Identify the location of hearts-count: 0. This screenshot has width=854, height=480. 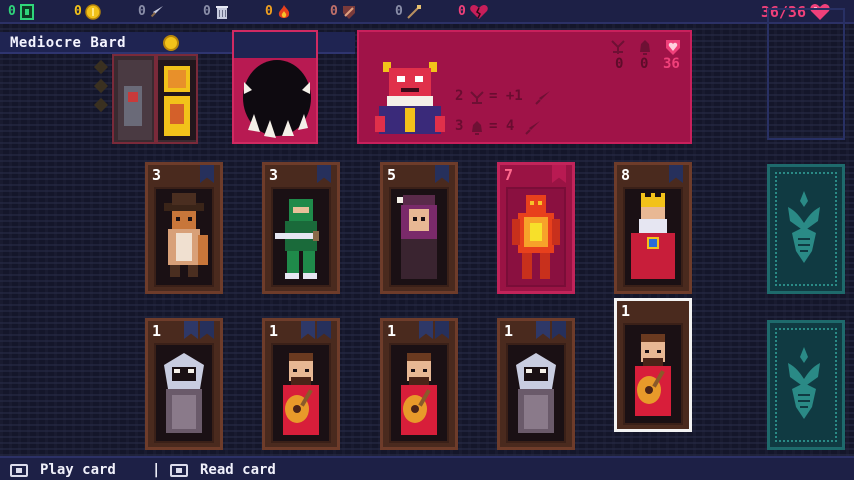
(462, 11).